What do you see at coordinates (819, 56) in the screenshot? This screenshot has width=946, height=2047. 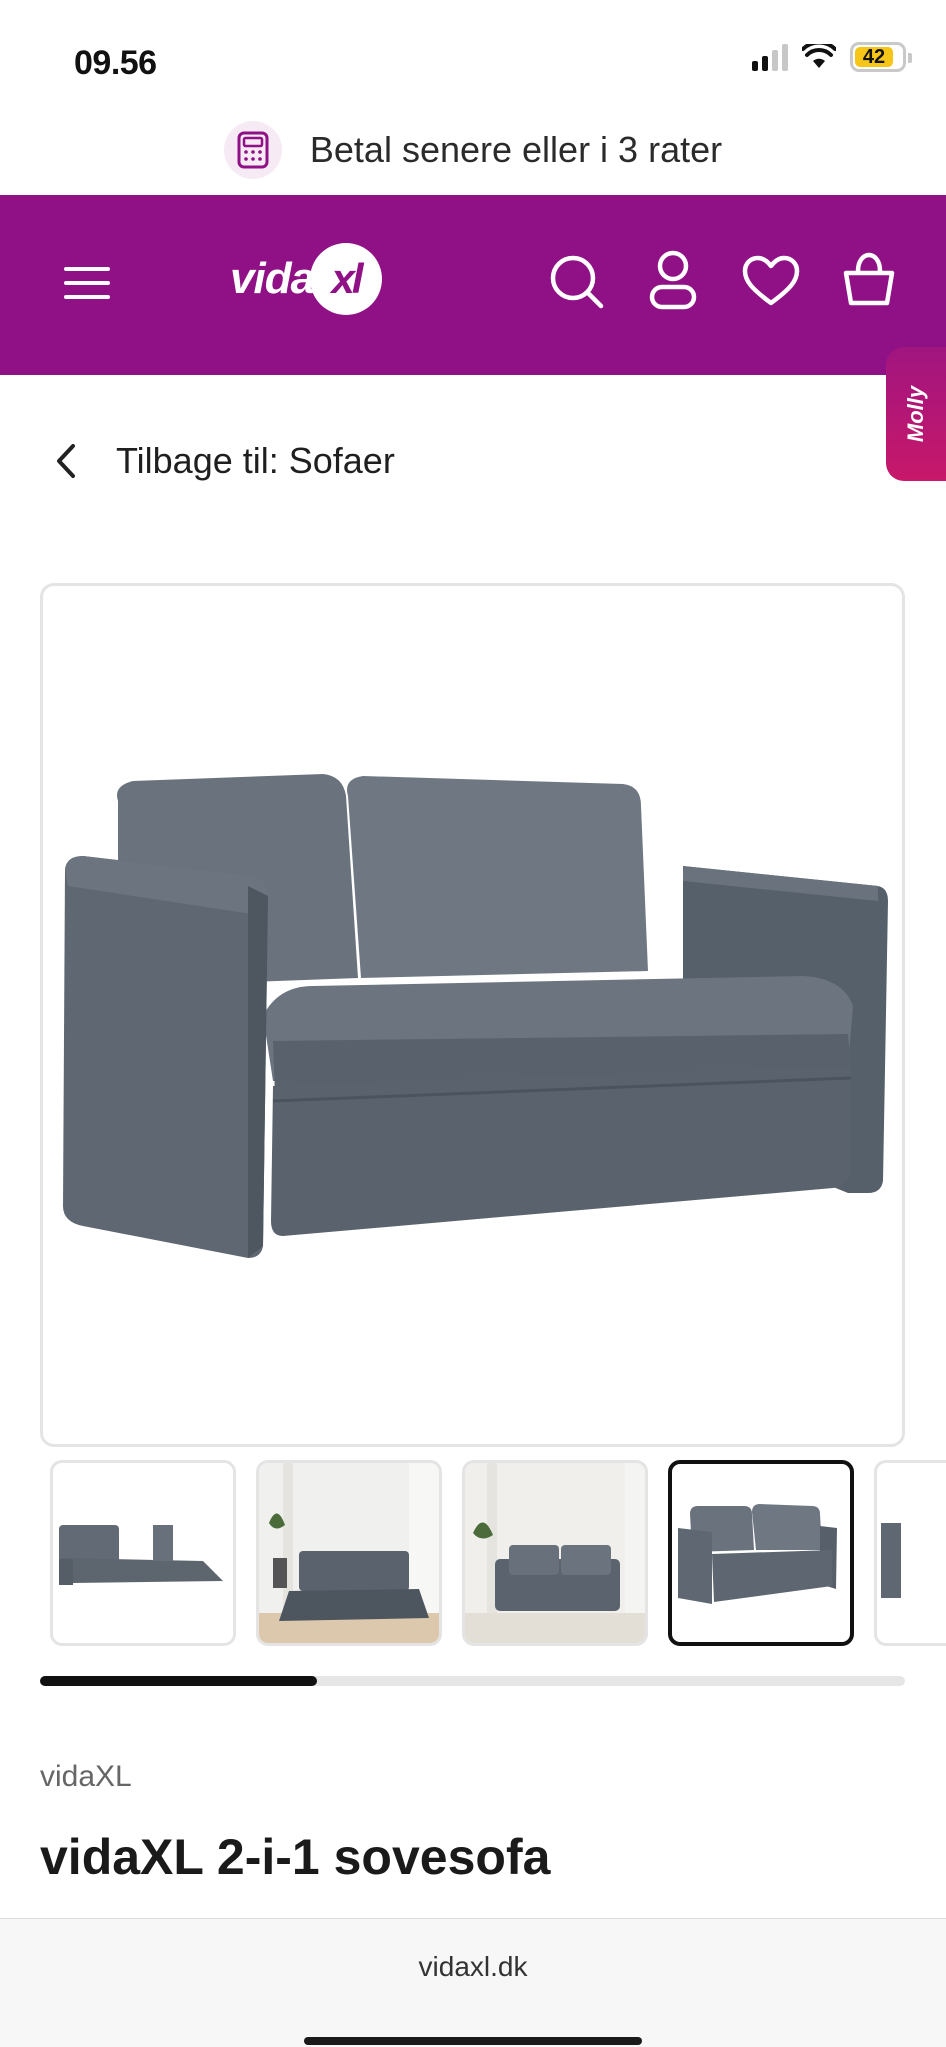 I see `wifi-icon` at bounding box center [819, 56].